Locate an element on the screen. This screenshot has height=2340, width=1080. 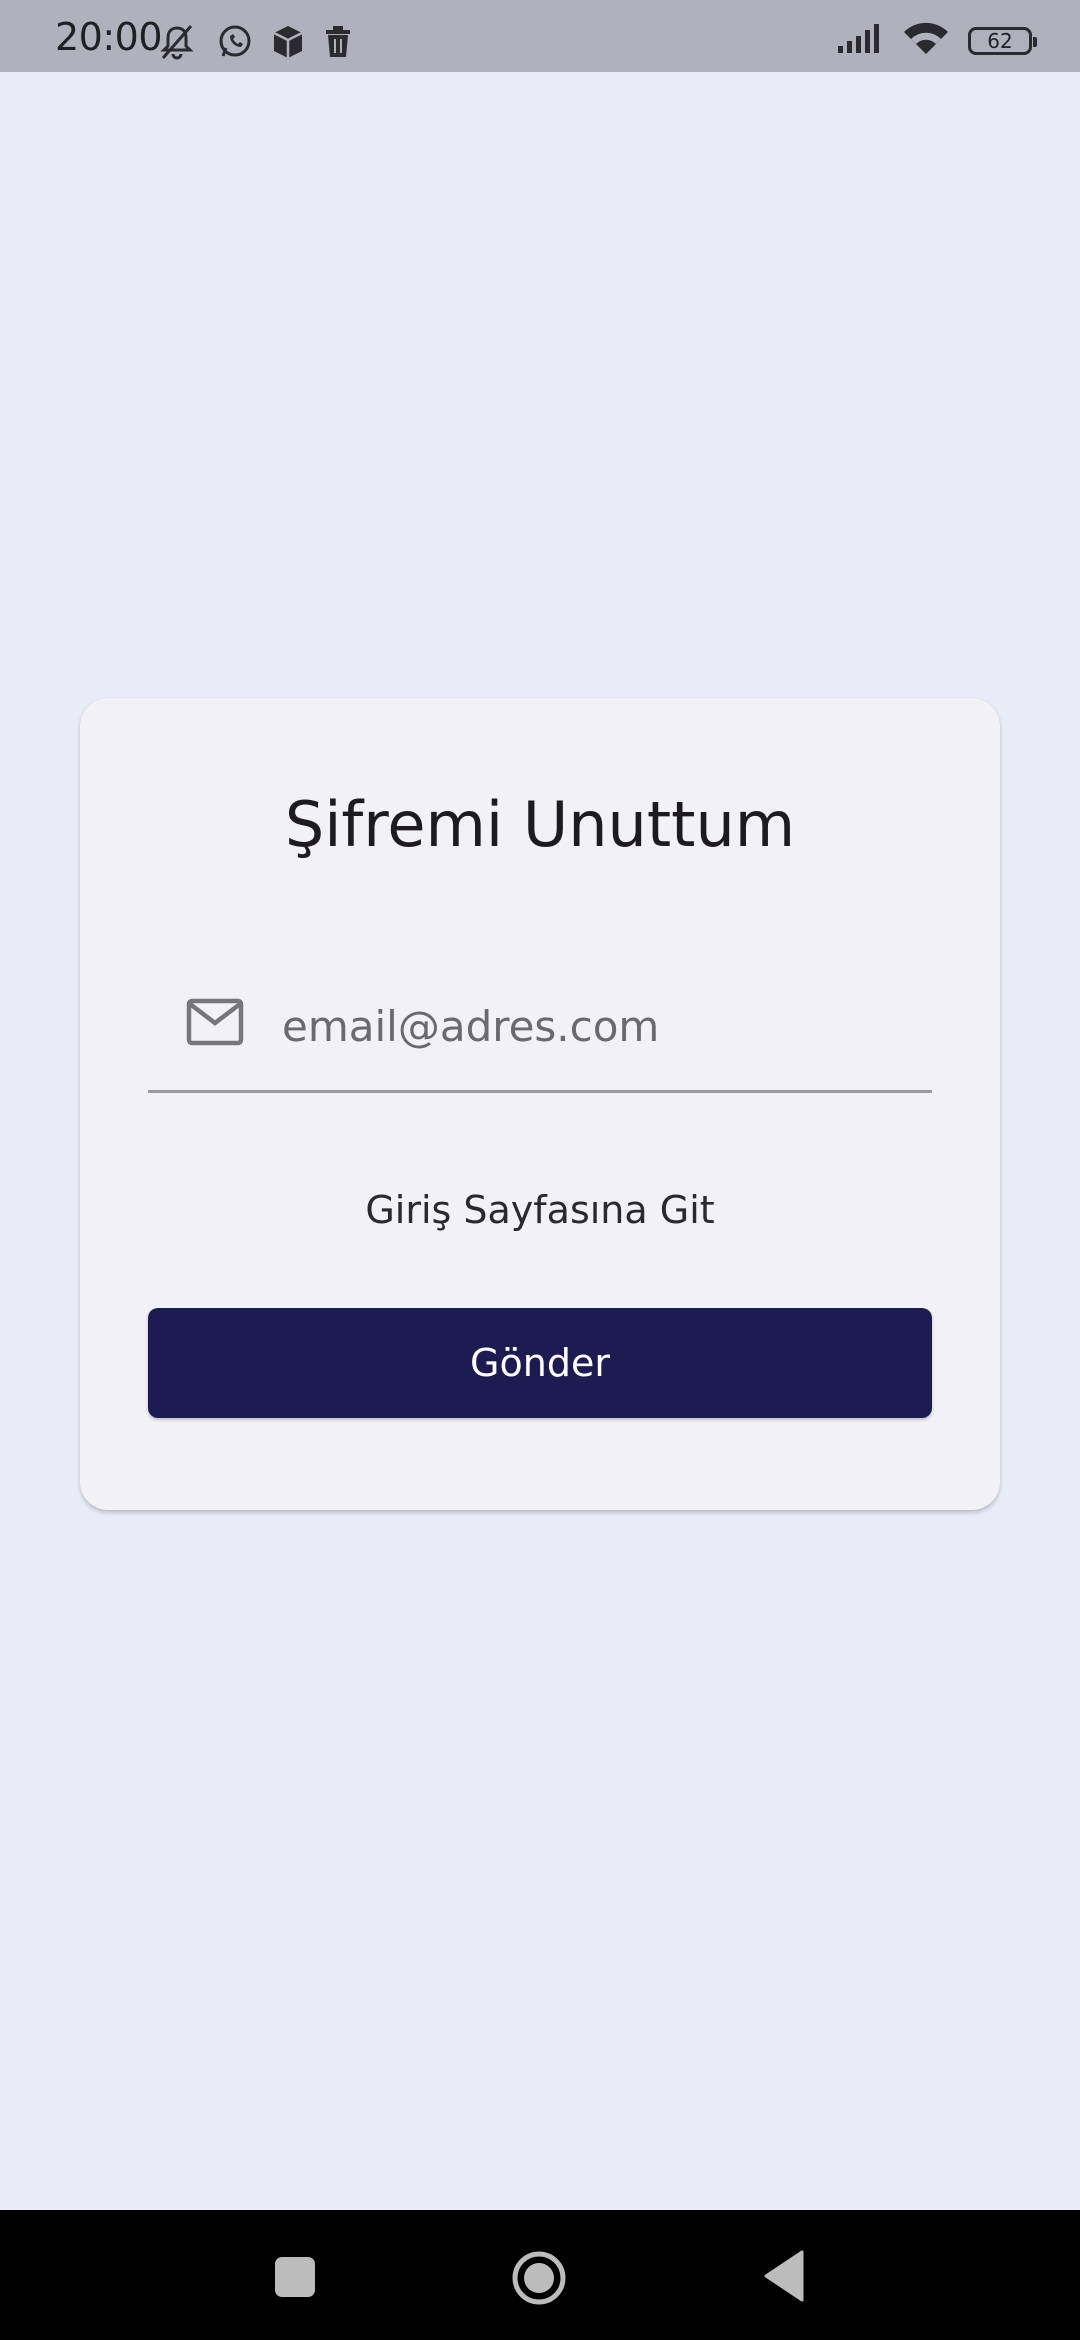
package-icon is located at coordinates (288, 44).